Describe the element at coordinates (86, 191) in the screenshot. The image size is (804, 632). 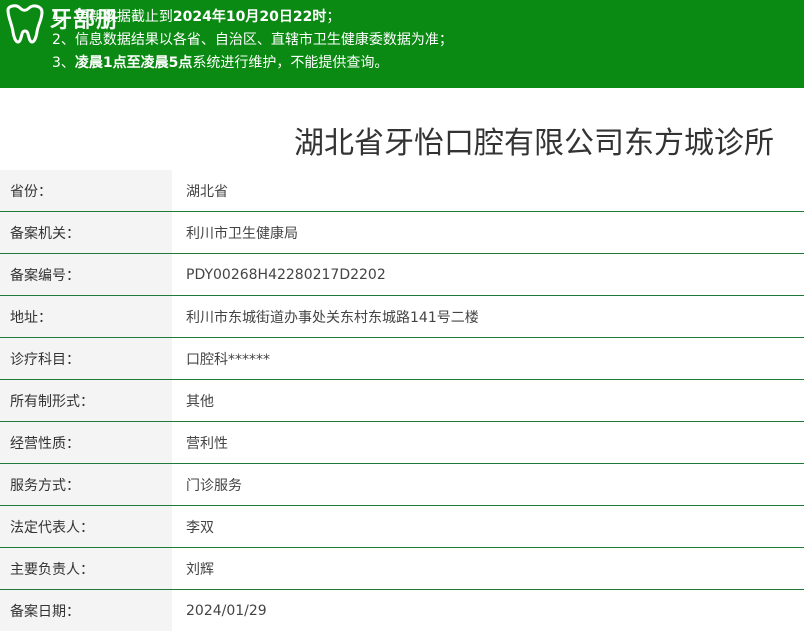
I see `row-label: 省份：` at that location.